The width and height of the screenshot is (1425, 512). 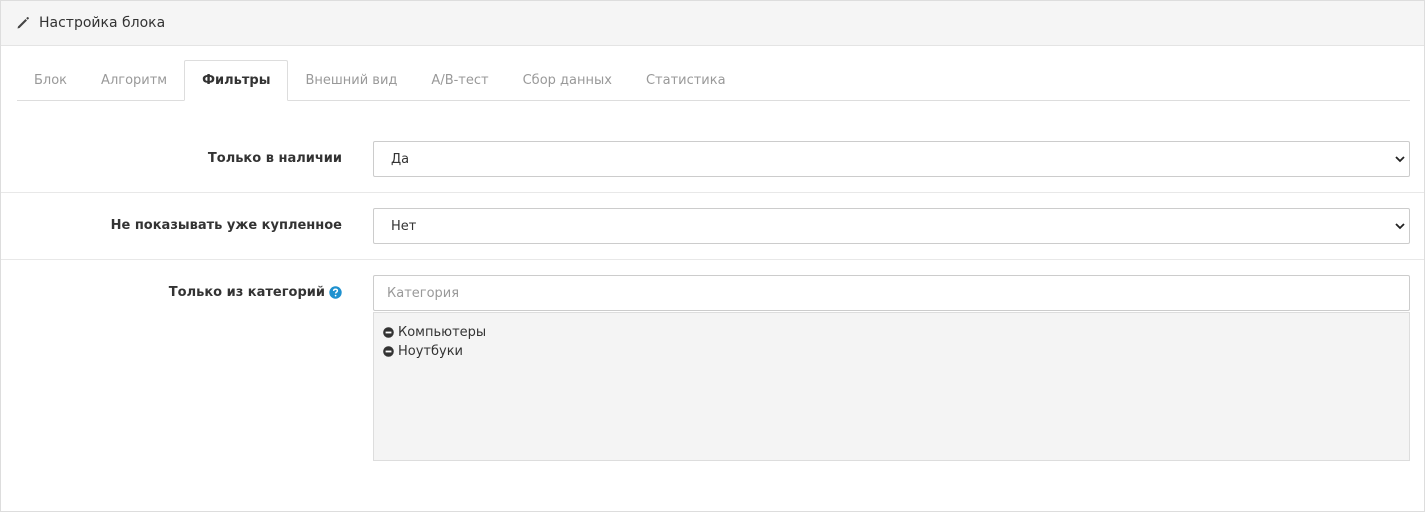 What do you see at coordinates (442, 332) in the screenshot?
I see `category-item-label: Компьютеры` at bounding box center [442, 332].